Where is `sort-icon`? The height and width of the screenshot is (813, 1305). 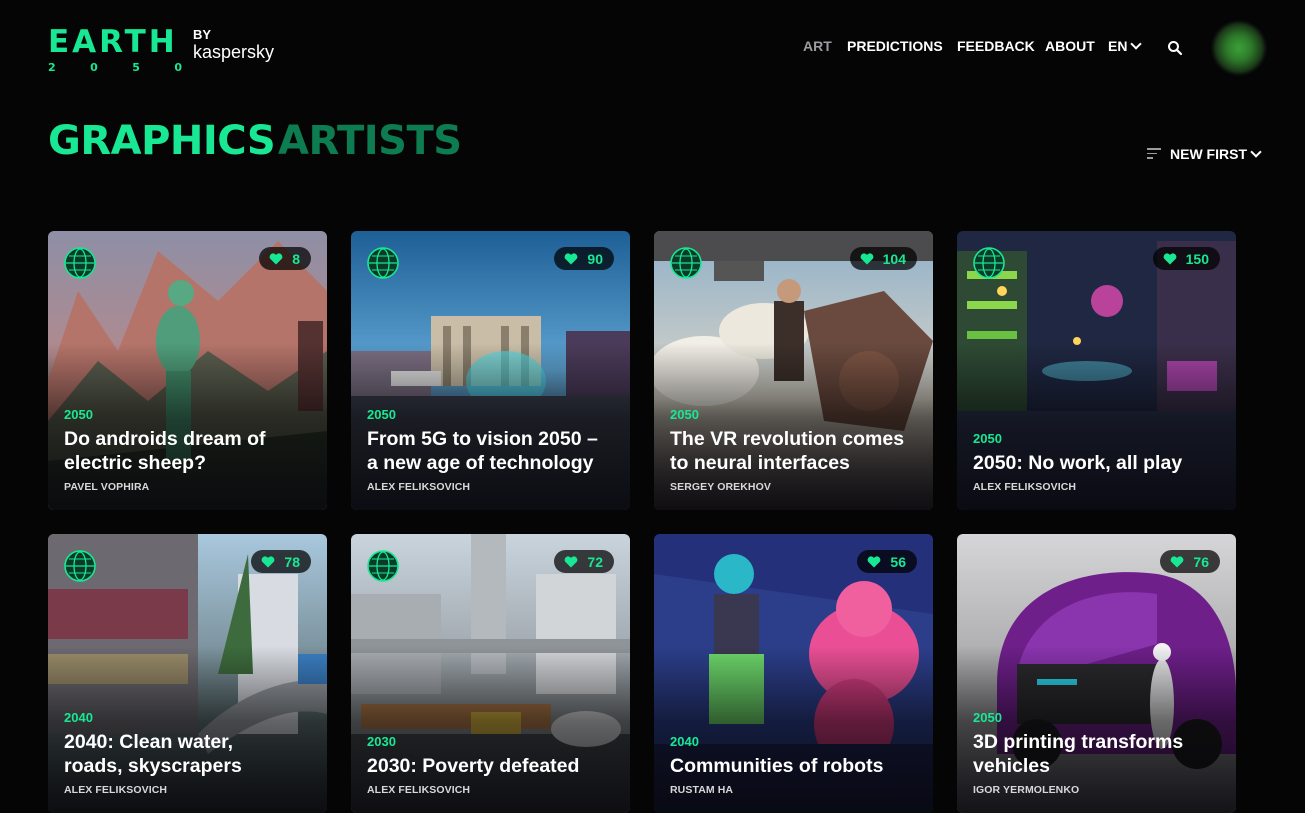
sort-icon is located at coordinates (1154, 154).